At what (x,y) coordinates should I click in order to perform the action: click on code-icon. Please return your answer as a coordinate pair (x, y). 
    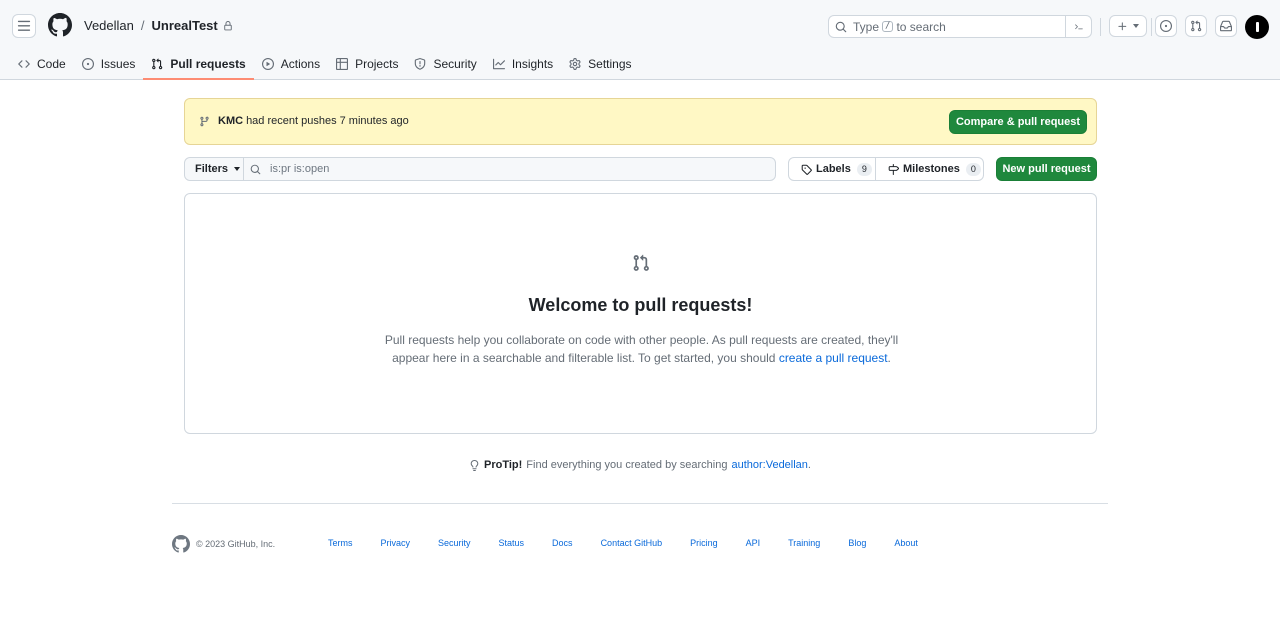
    Looking at the image, I should click on (24, 63).